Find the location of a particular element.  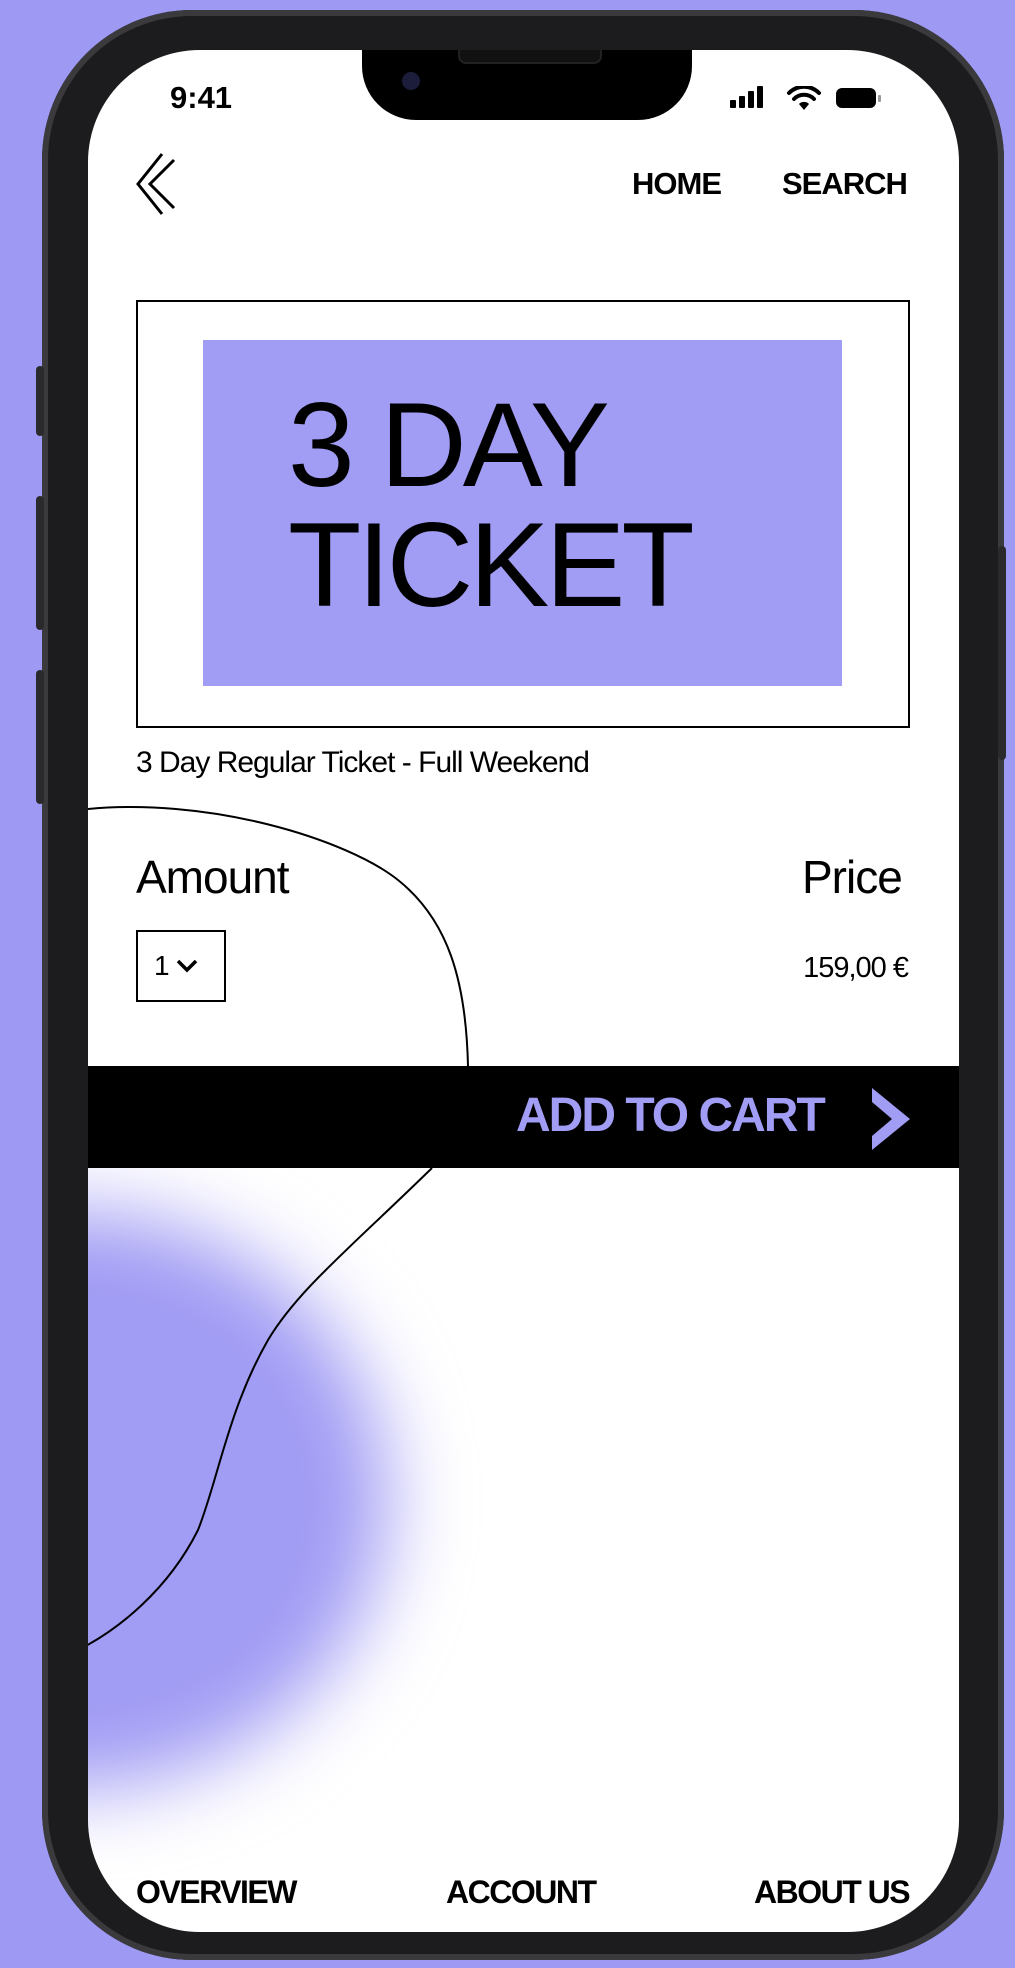

power-button is located at coordinates (1002, 653).